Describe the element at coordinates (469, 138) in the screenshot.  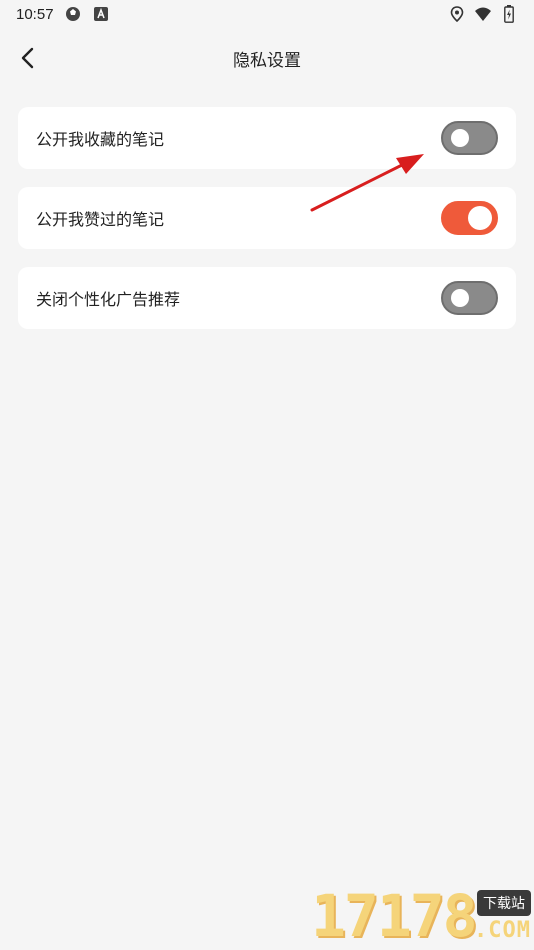
I see `toggle-public-collected-notes` at that location.